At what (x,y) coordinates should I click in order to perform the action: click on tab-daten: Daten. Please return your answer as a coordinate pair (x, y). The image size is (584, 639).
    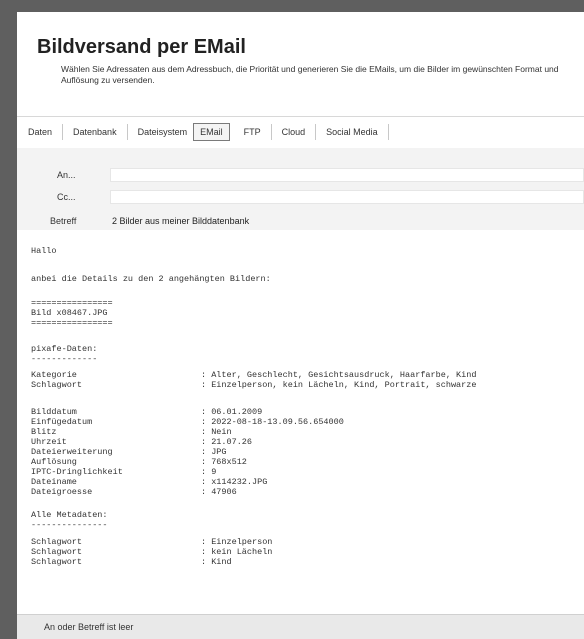
    Looking at the image, I should click on (40, 132).